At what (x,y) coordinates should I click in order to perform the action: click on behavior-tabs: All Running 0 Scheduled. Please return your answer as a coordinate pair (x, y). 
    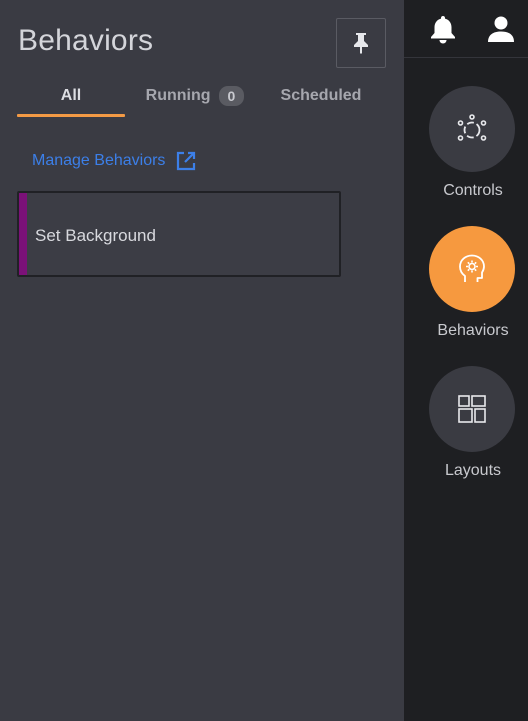
    Looking at the image, I should click on (202, 97).